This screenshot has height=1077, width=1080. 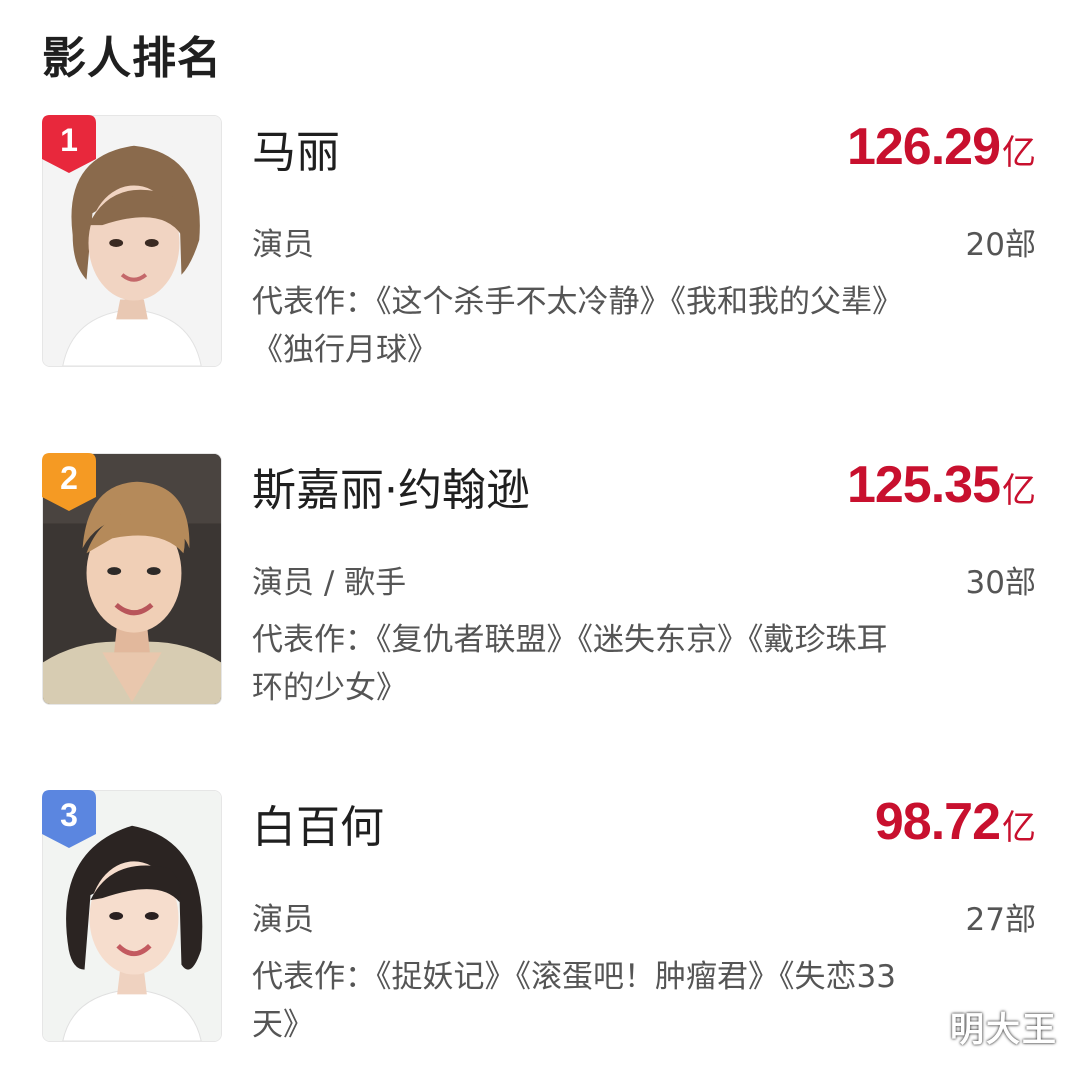 I want to click on box-office-value: 98.72, so click(x=937, y=822).